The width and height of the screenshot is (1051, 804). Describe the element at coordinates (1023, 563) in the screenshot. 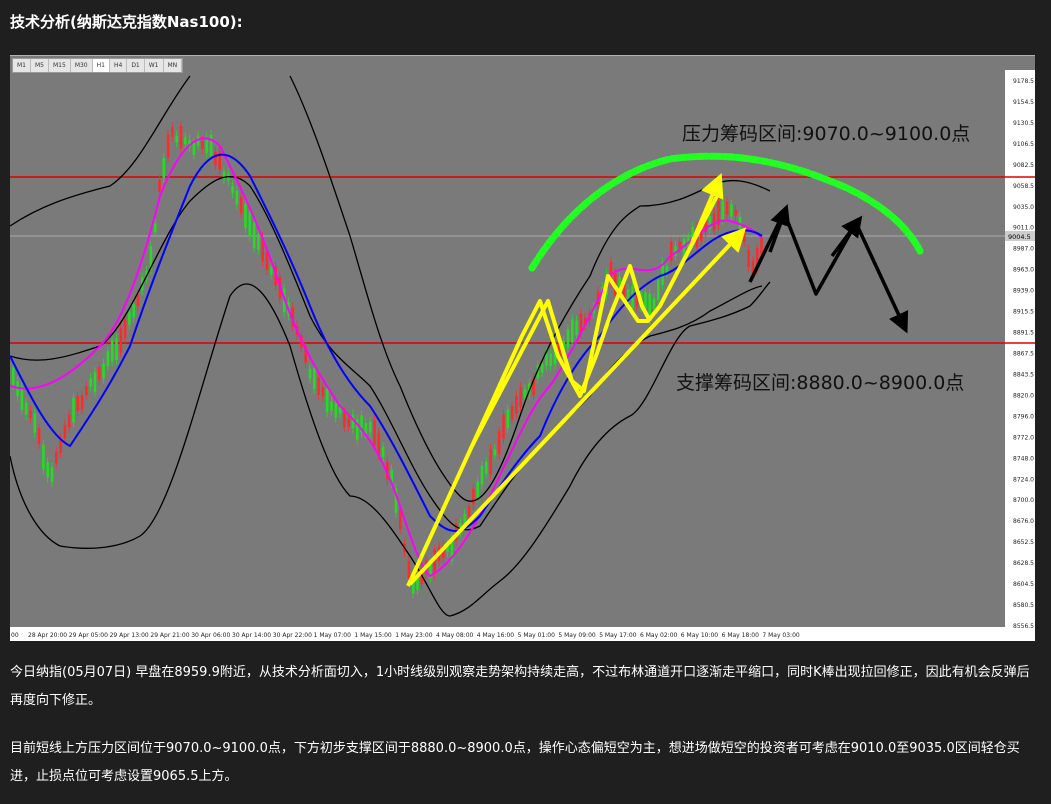

I see `price-tick-label: 8628.5` at that location.